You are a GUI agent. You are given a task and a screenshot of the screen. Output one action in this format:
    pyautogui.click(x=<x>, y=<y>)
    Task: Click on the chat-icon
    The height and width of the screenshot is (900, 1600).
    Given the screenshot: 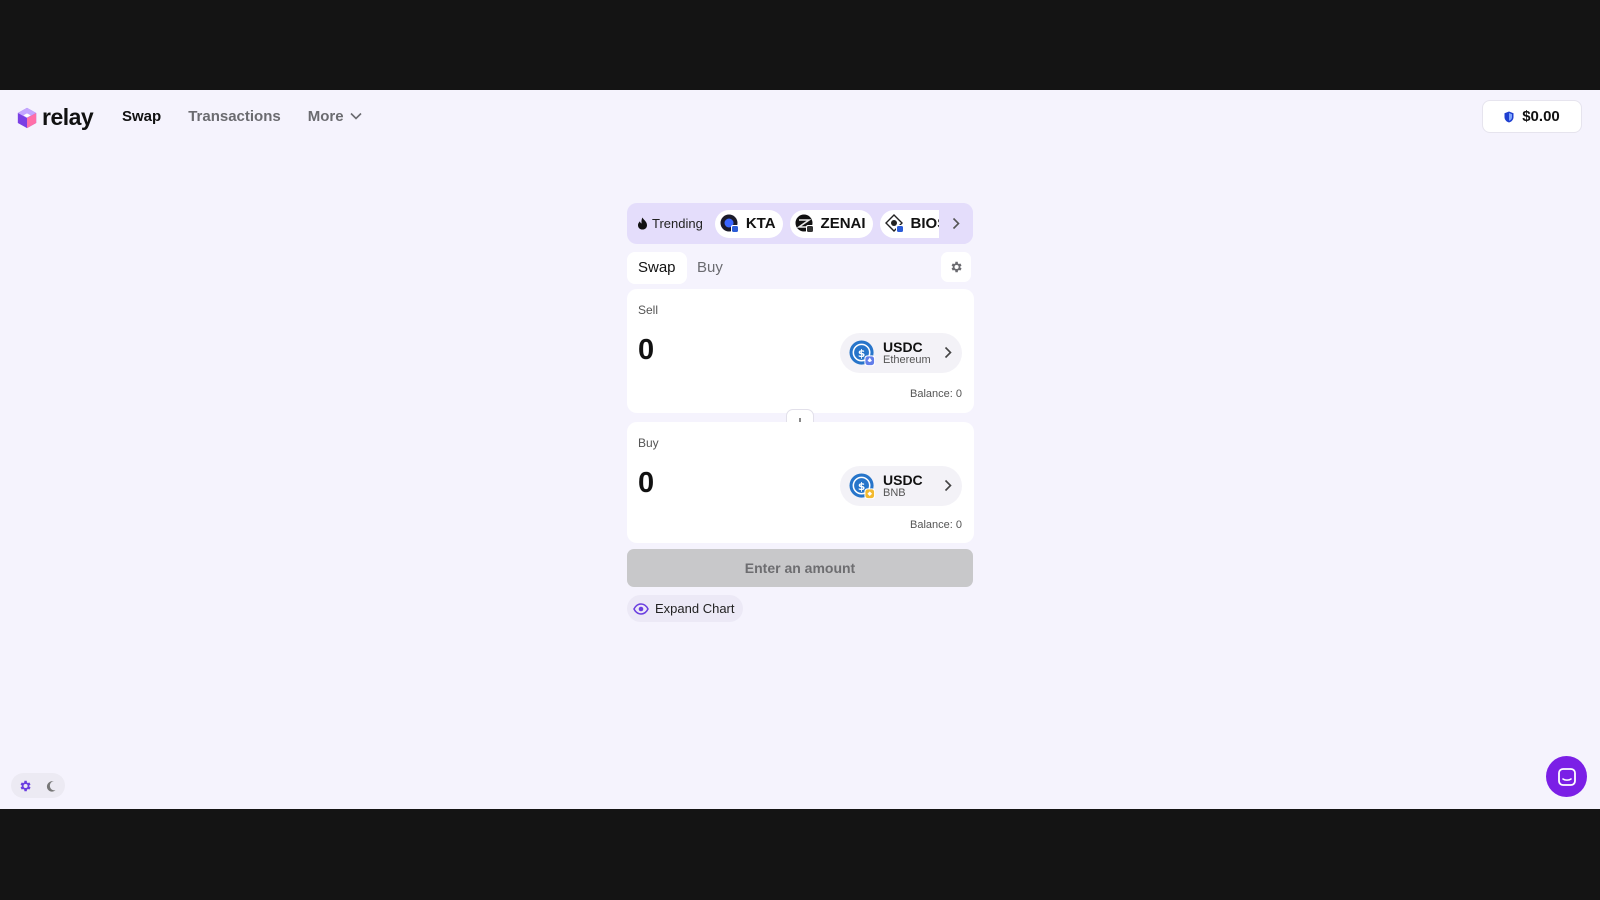 What is the action you would take?
    pyautogui.click(x=1566, y=776)
    